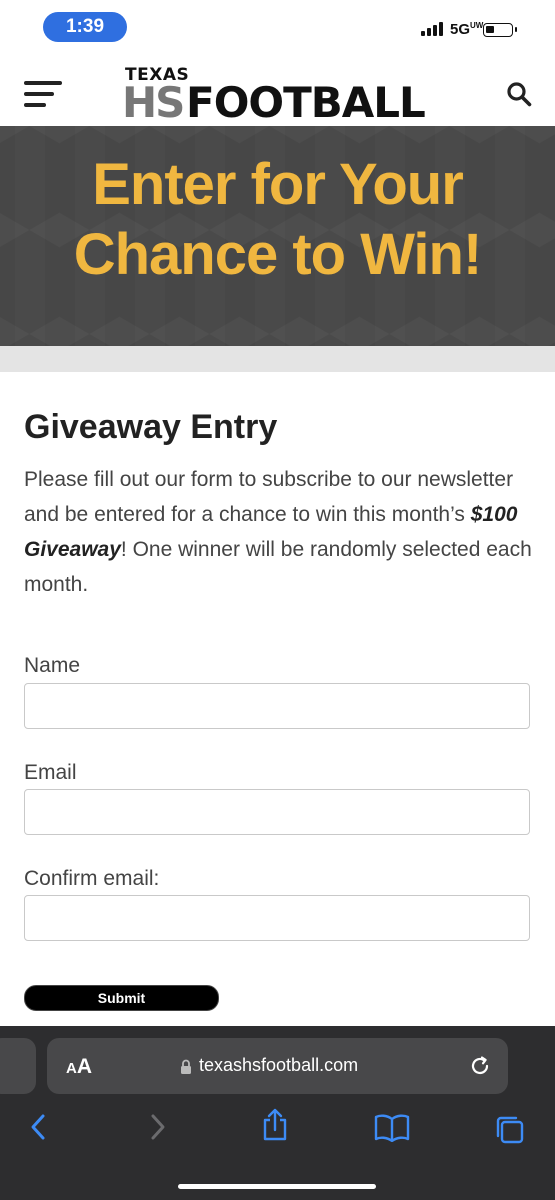 This screenshot has width=555, height=1200. Describe the element at coordinates (275, 1125) in the screenshot. I see `share-icon` at that location.